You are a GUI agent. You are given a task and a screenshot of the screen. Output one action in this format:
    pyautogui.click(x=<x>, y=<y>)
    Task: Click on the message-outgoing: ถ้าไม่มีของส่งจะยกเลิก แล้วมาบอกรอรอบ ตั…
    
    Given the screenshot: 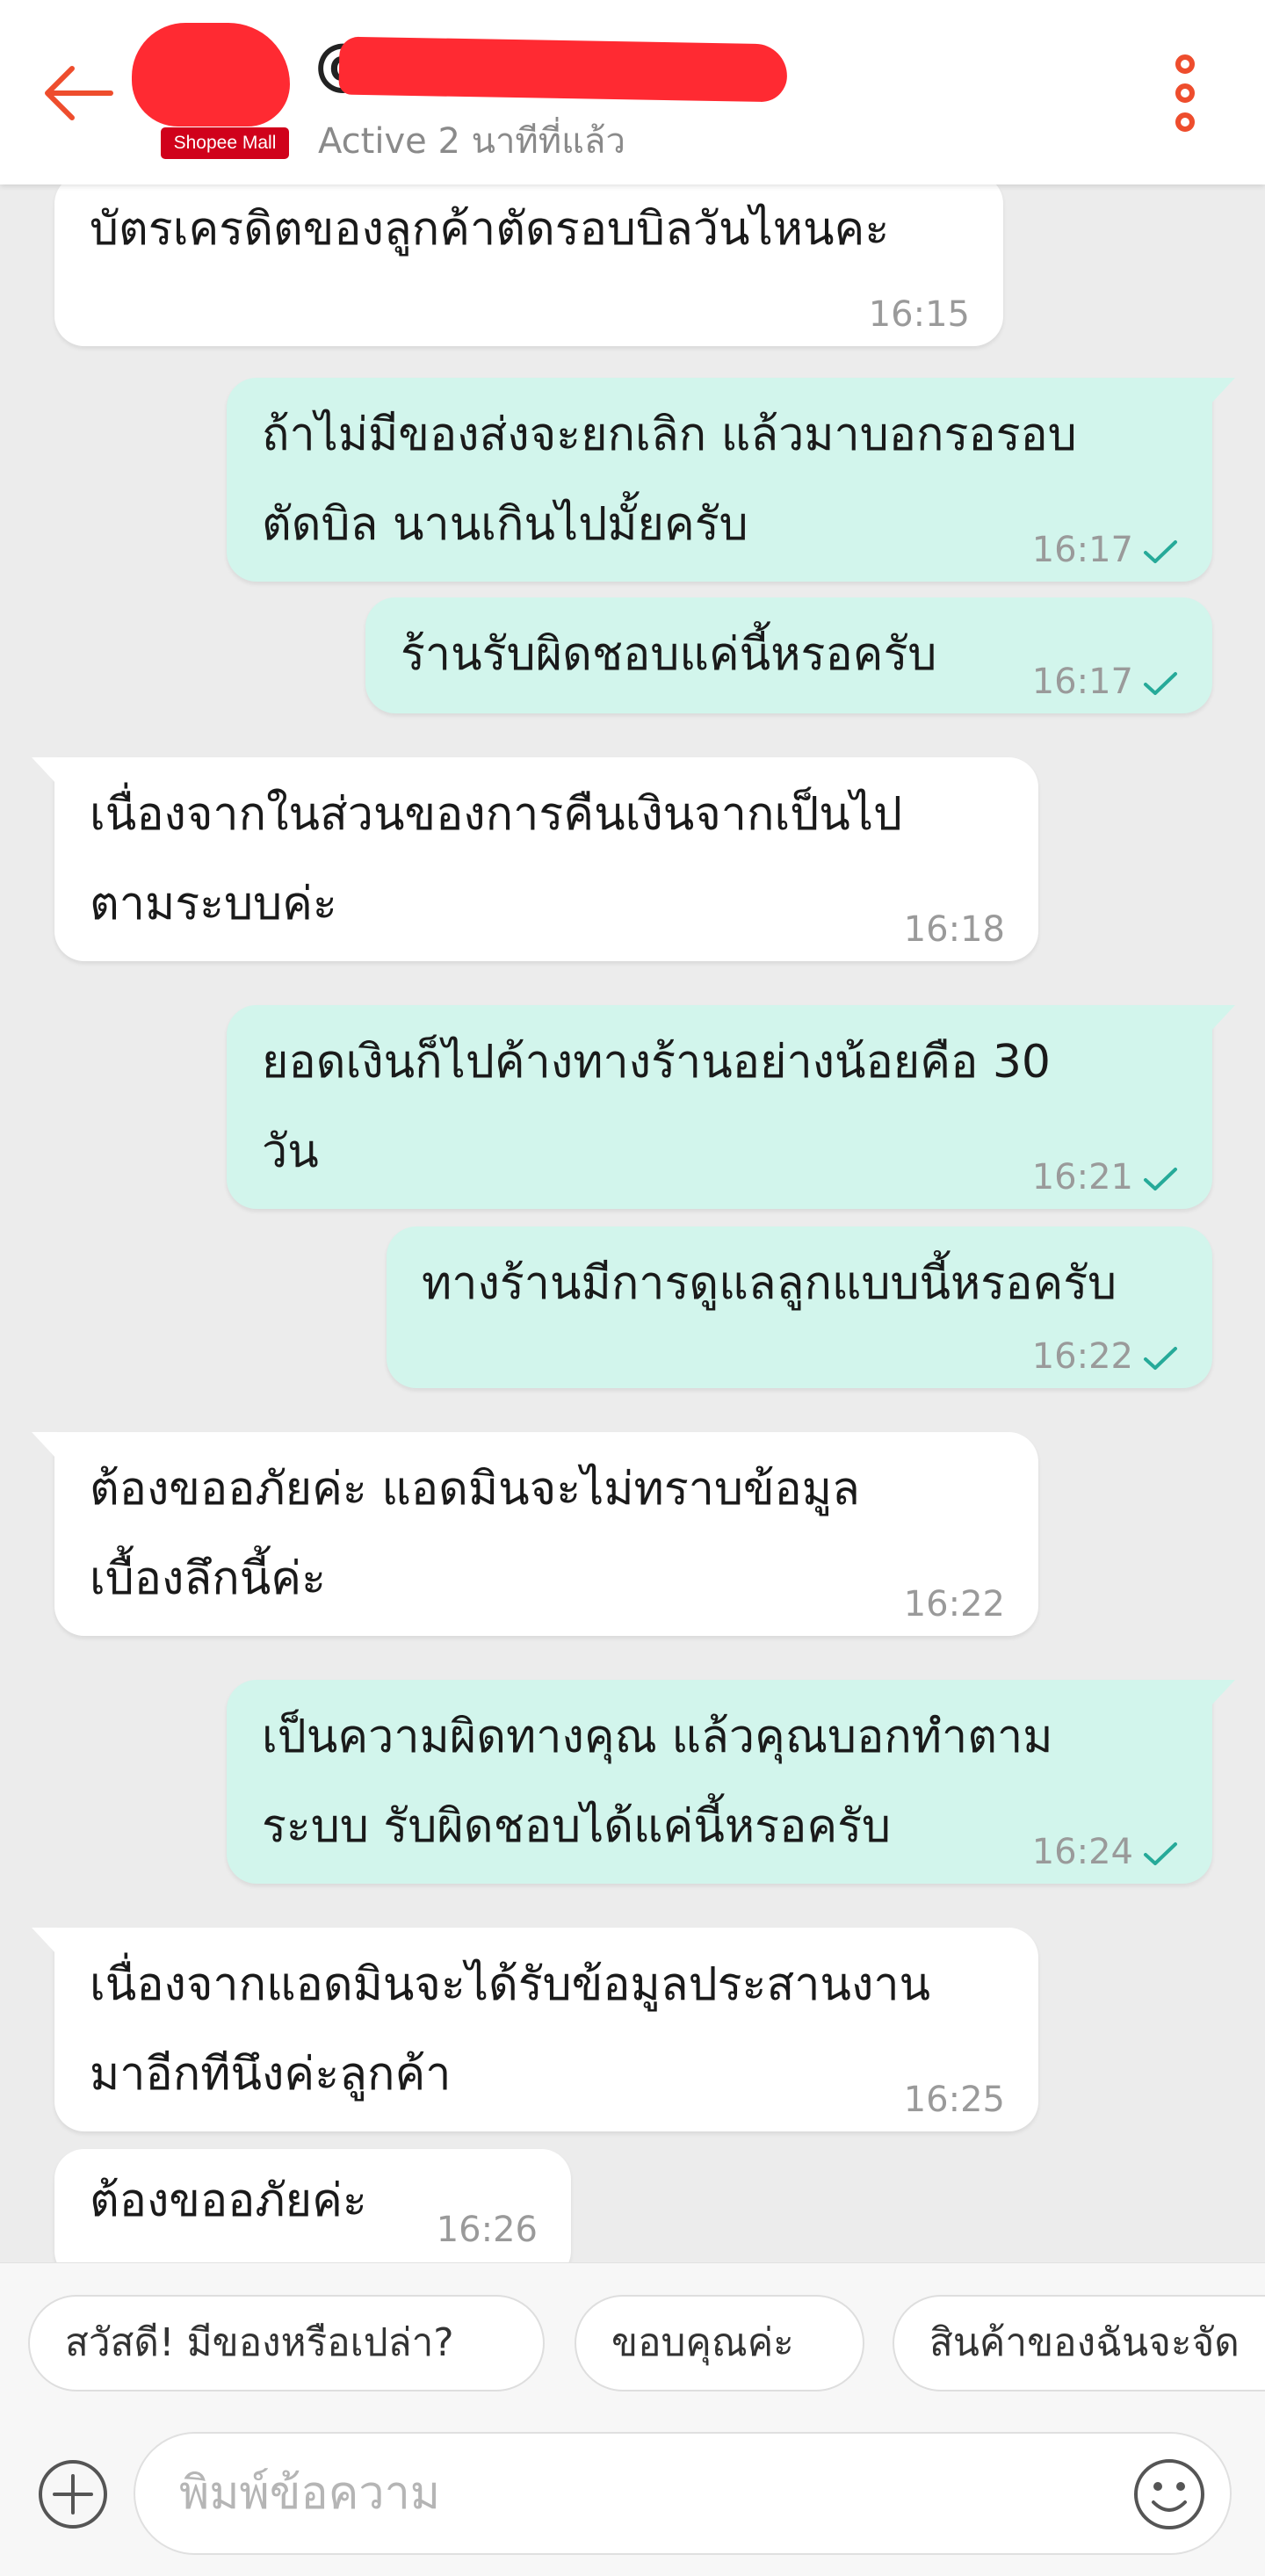 What is the action you would take?
    pyautogui.click(x=731, y=480)
    